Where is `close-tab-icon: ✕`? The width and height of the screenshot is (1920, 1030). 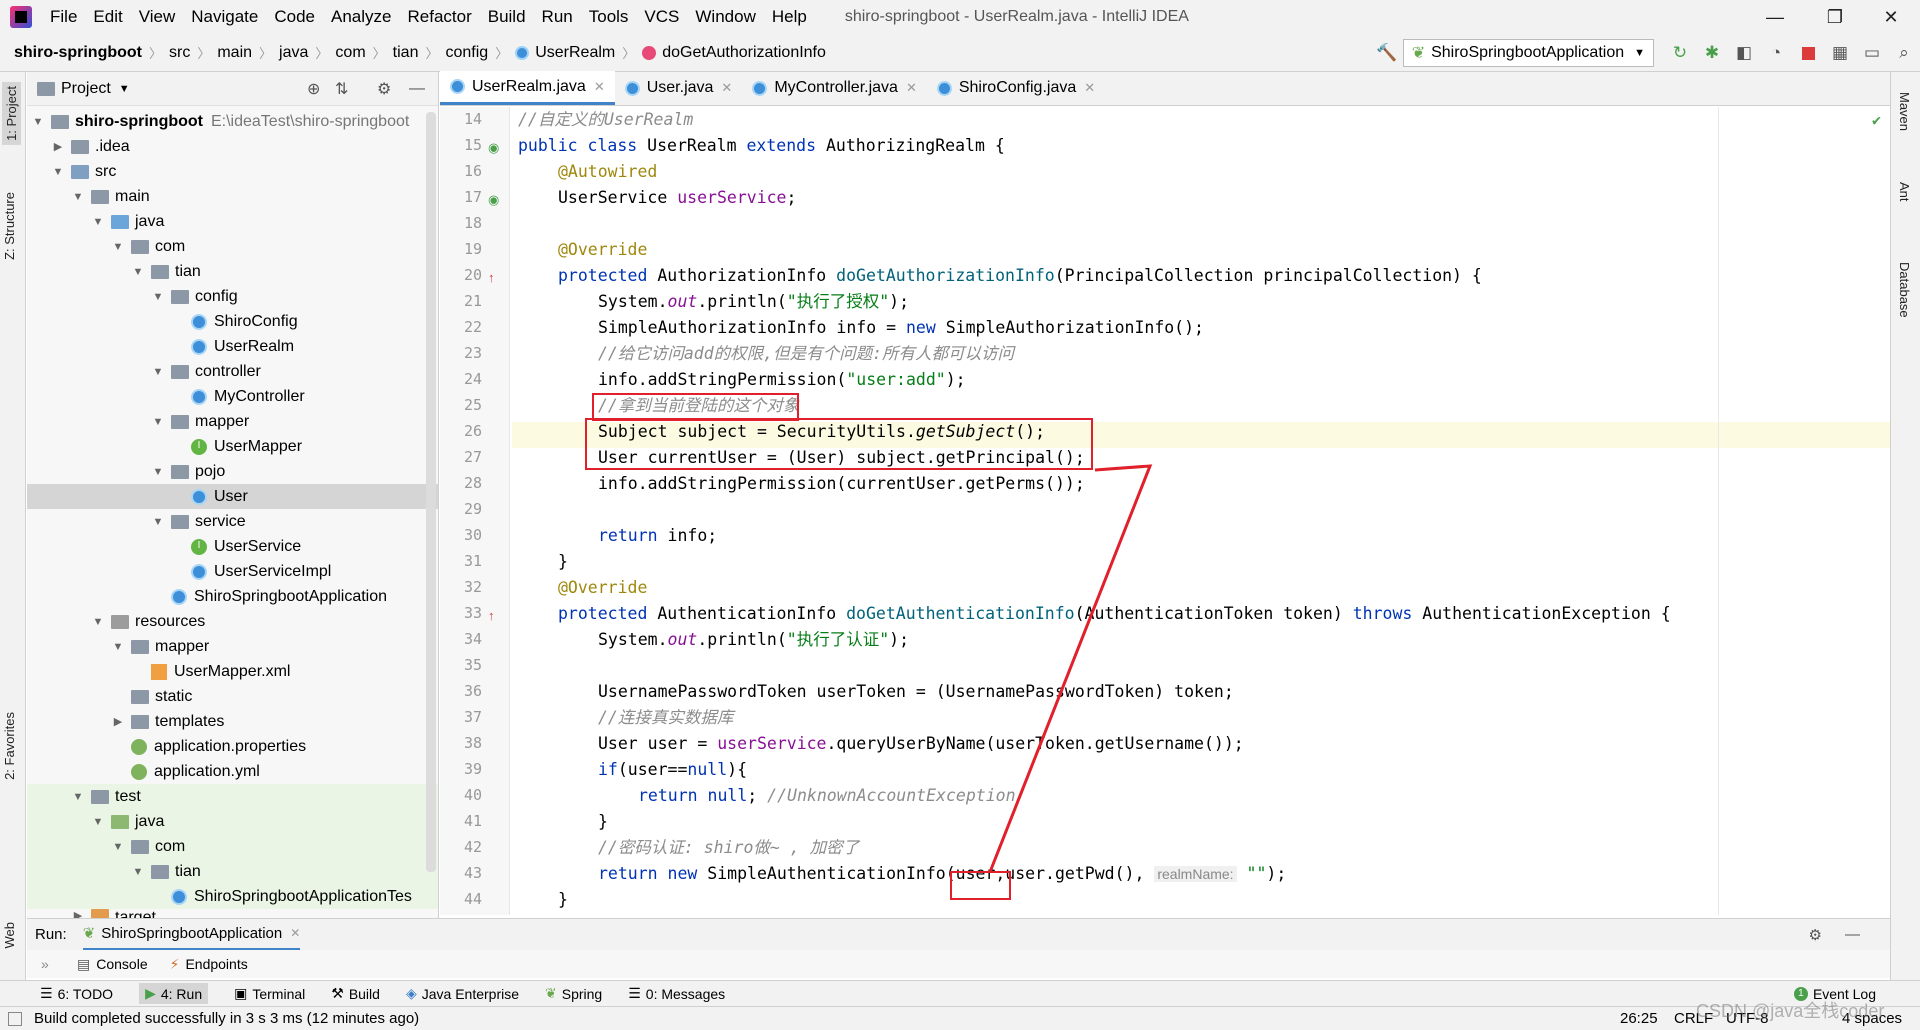 close-tab-icon: ✕ is located at coordinates (295, 933).